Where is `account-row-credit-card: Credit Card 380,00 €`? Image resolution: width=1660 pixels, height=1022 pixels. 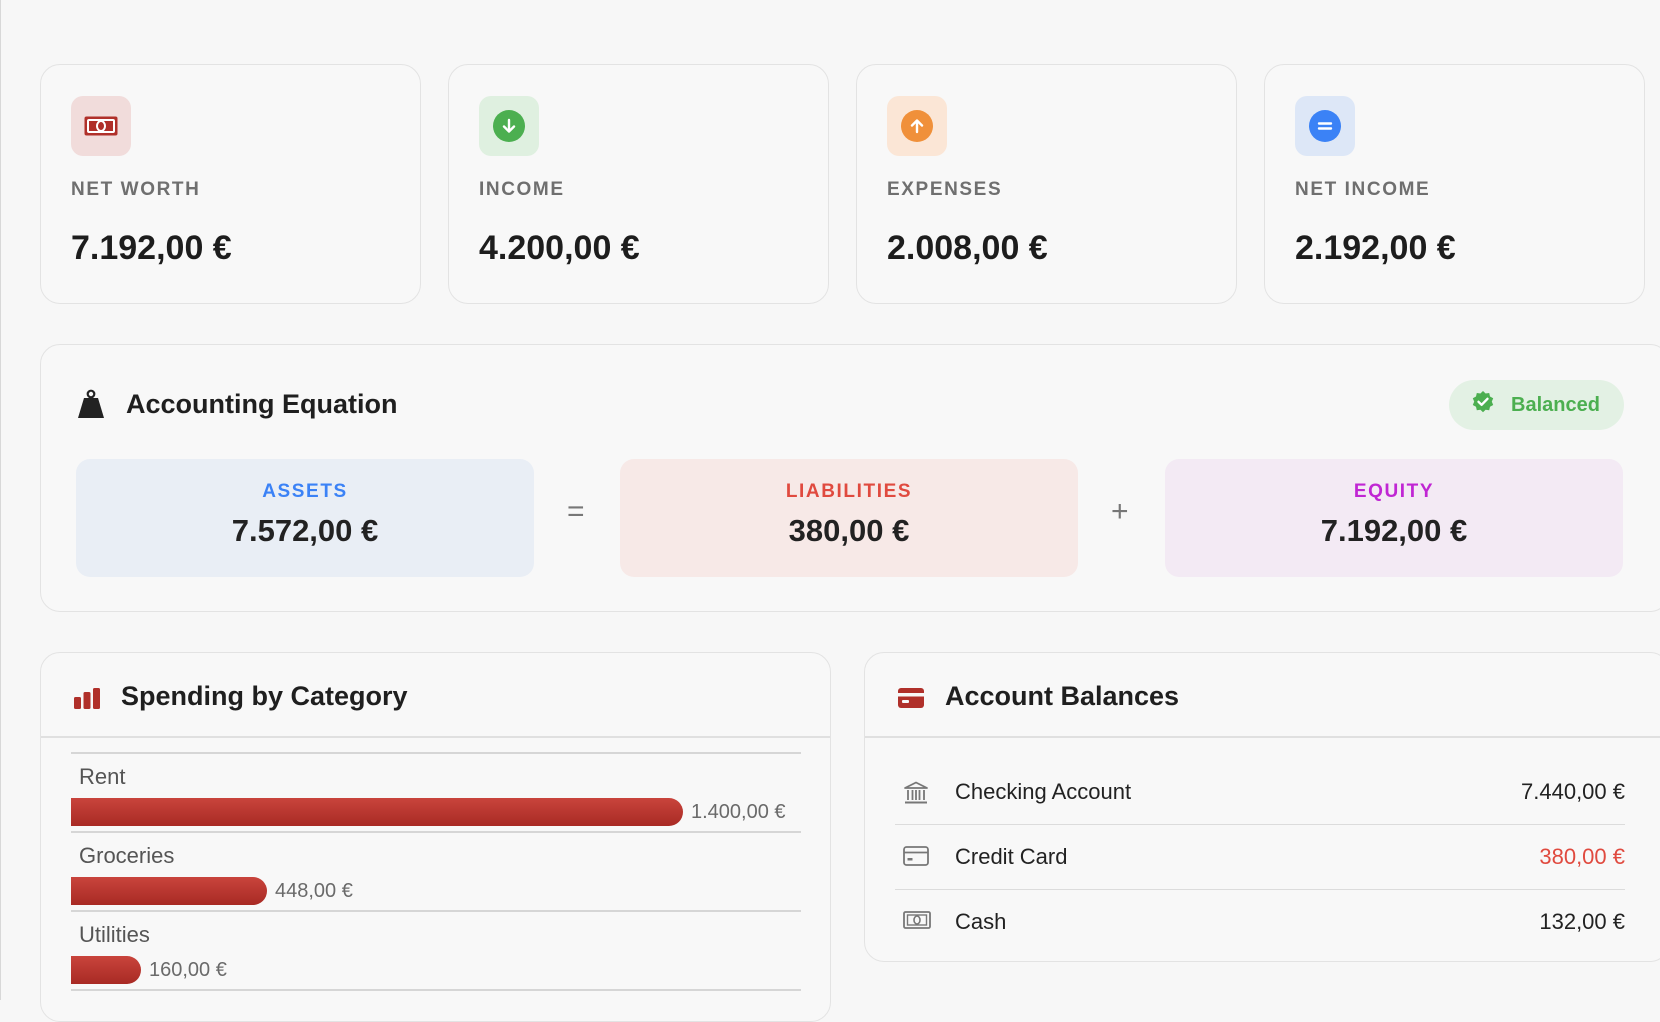 account-row-credit-card: Credit Card 380,00 € is located at coordinates (1260, 857).